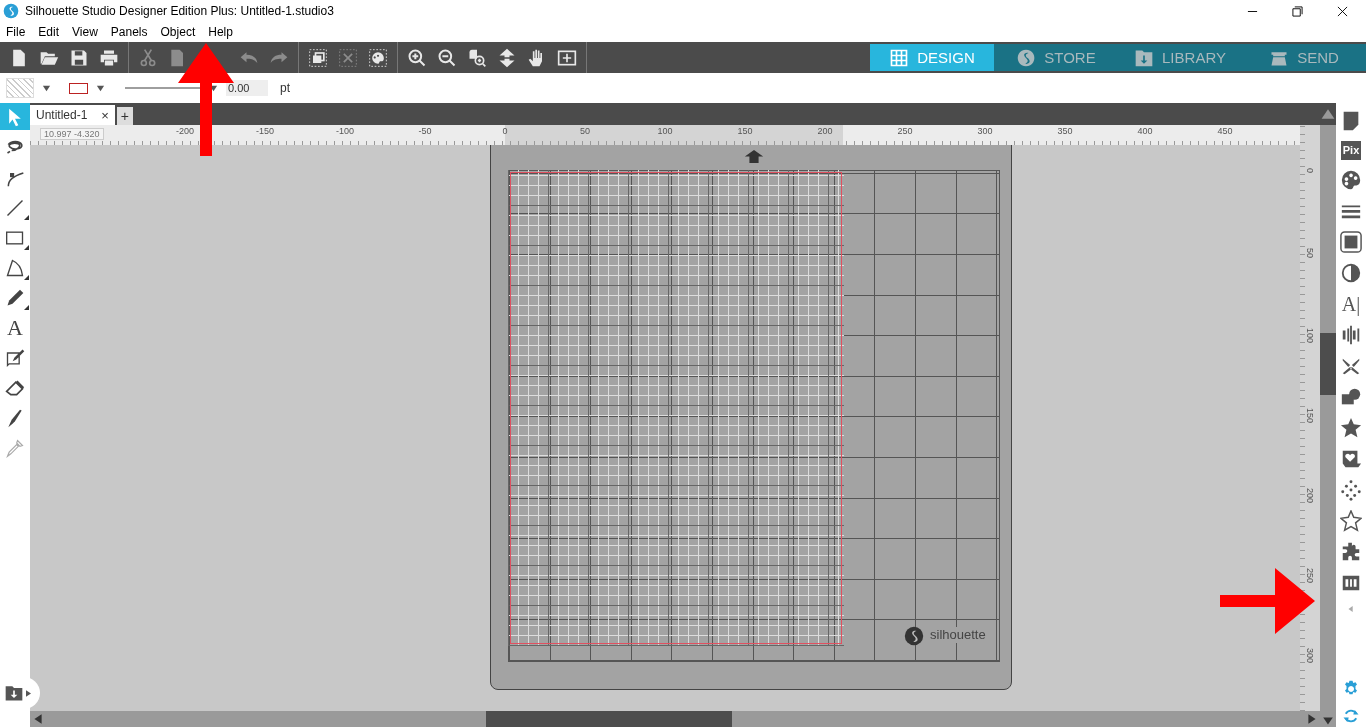  What do you see at coordinates (425, 131) in the screenshot?
I see `ruler-label: -50` at bounding box center [425, 131].